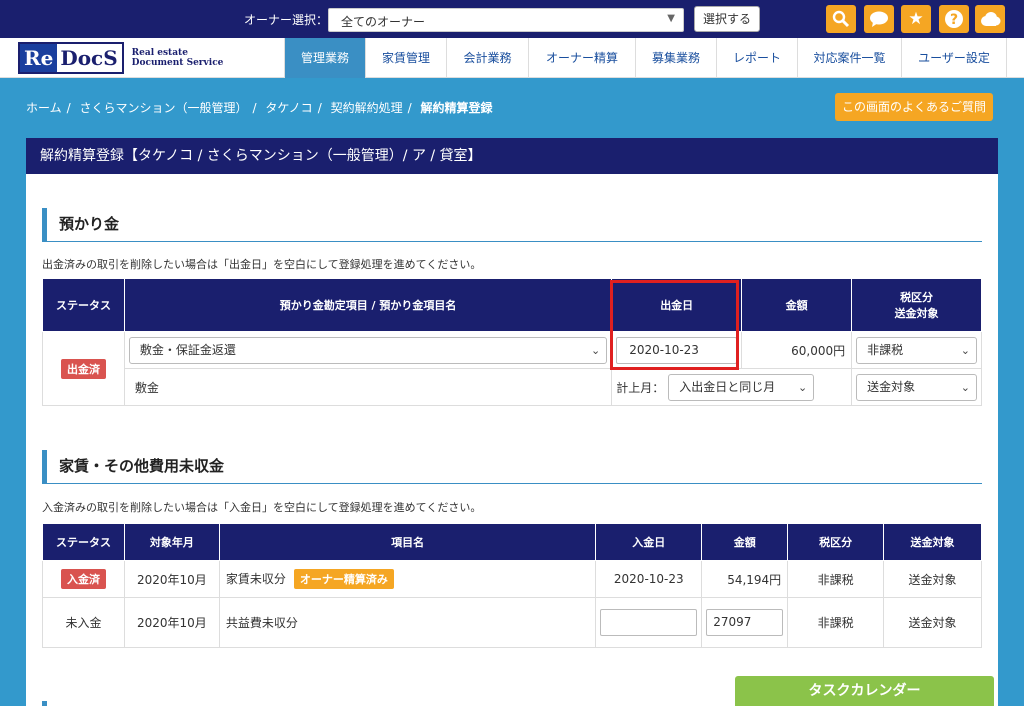  Describe the element at coordinates (879, 19) in the screenshot. I see `chat-icon` at that location.